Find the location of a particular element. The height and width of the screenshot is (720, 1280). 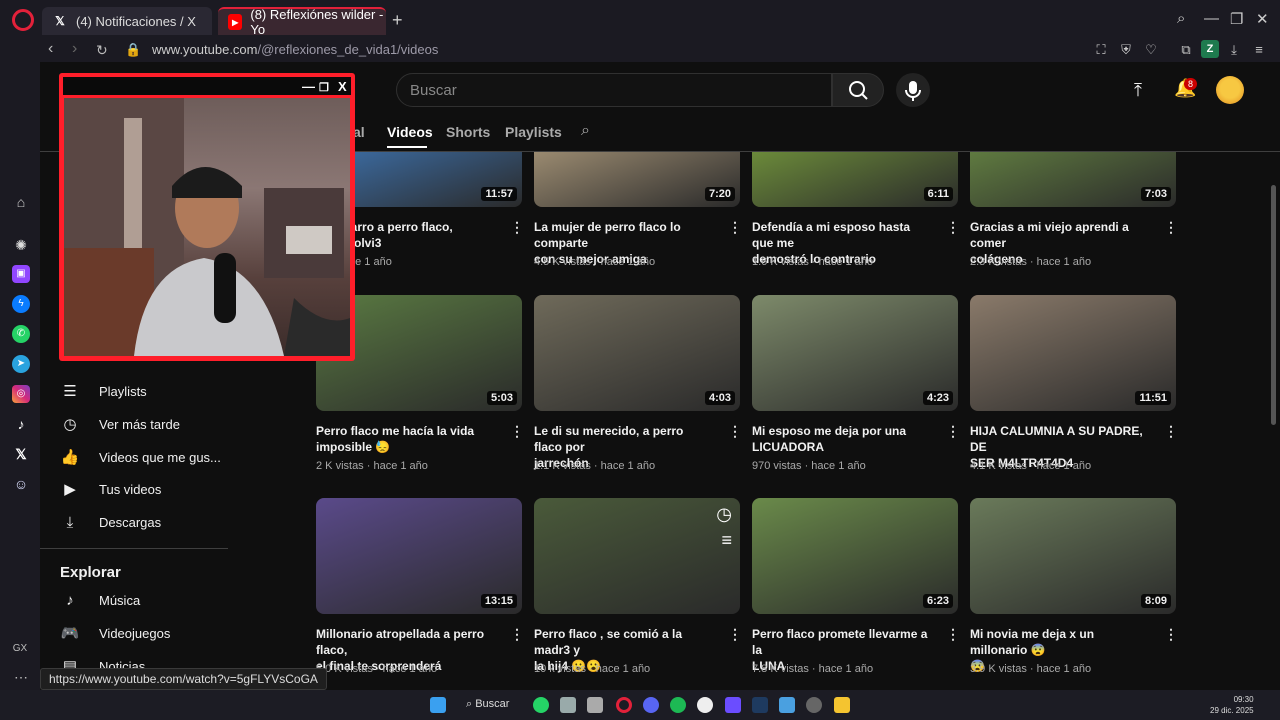

download-icon: ⤓ is located at coordinates (1234, 50).